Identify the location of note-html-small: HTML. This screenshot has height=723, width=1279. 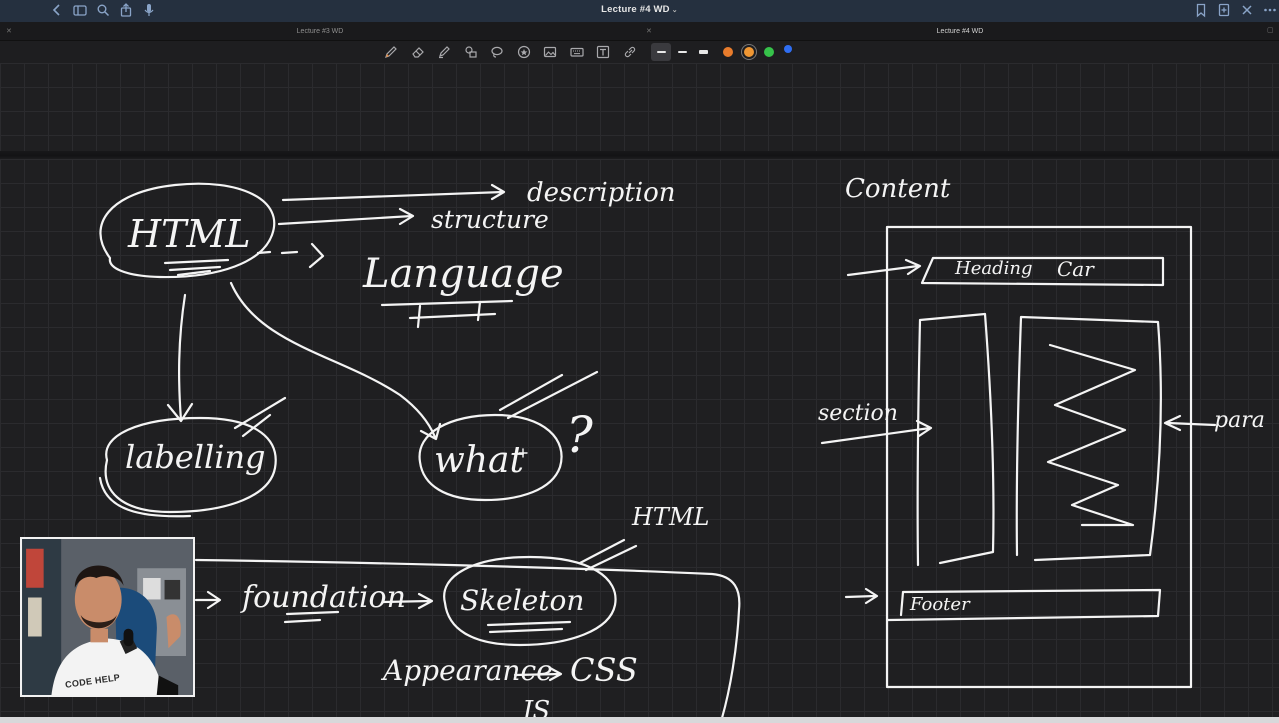
(671, 517).